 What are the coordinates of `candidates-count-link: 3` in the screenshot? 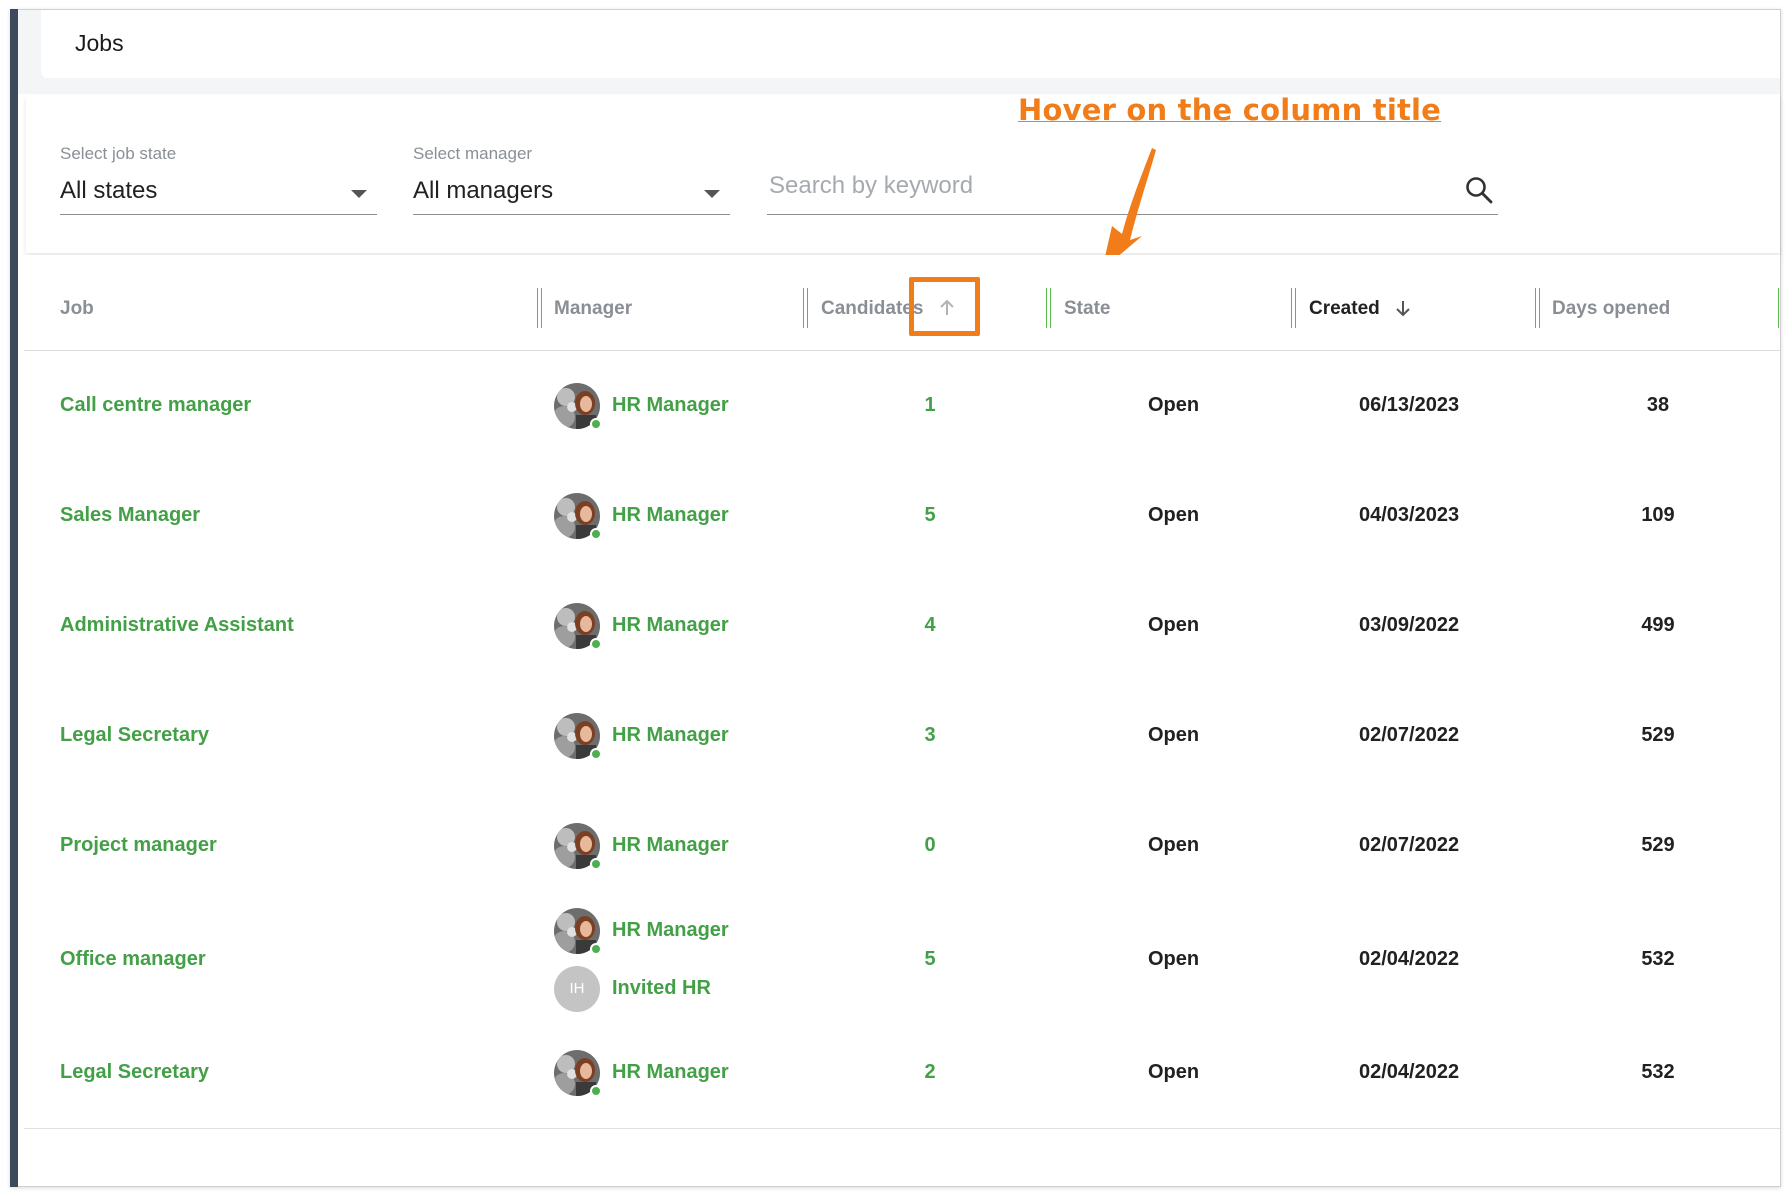 It's located at (930, 735).